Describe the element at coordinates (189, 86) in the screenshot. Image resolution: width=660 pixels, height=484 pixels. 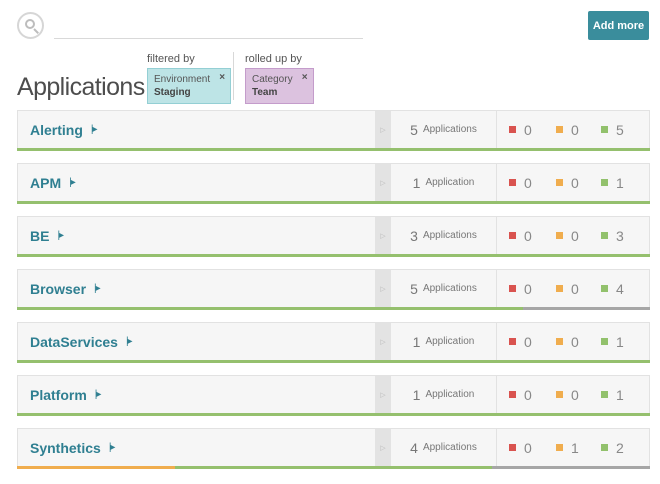
I see `environment-filter-chip: Environment Staging ×` at that location.